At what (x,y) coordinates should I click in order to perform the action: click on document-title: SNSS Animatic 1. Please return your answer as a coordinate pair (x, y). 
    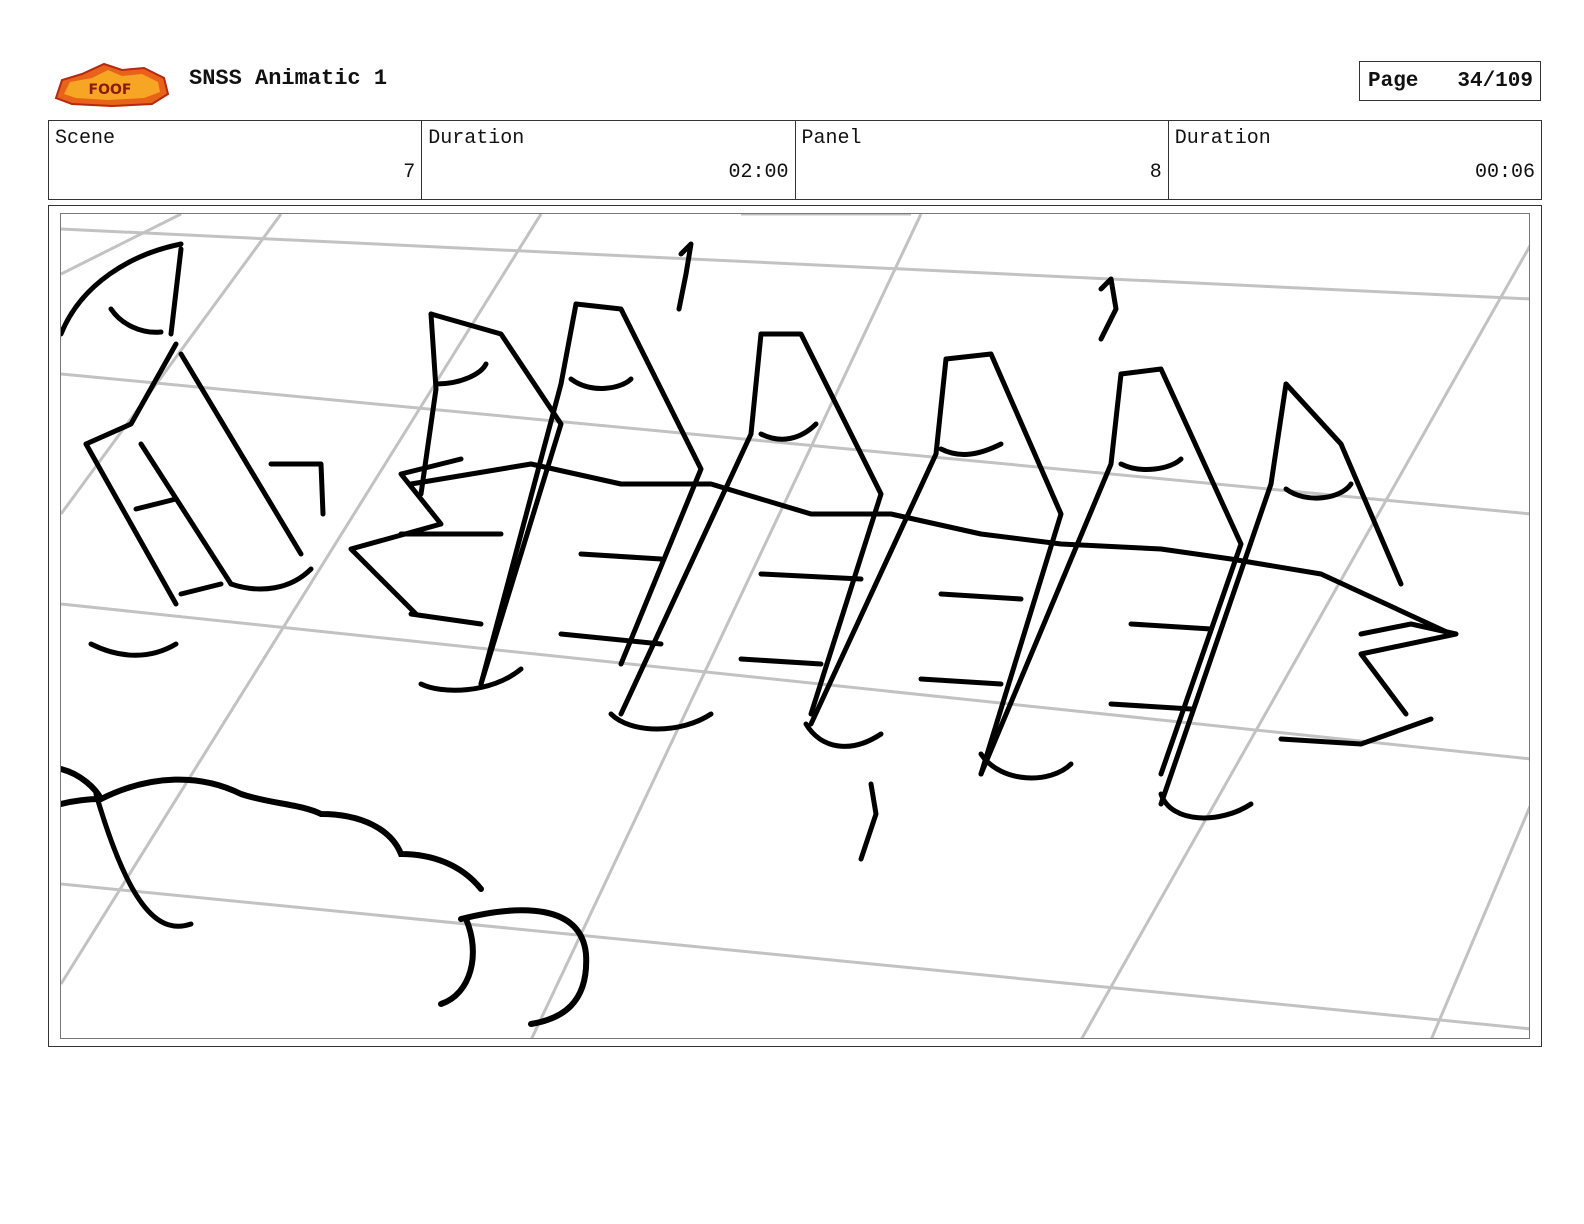
    Looking at the image, I should click on (288, 78).